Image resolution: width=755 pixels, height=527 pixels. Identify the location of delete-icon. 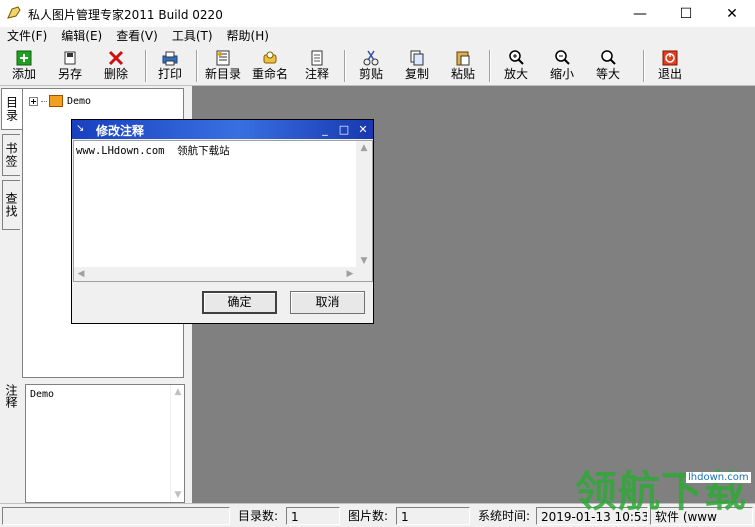
(116, 58).